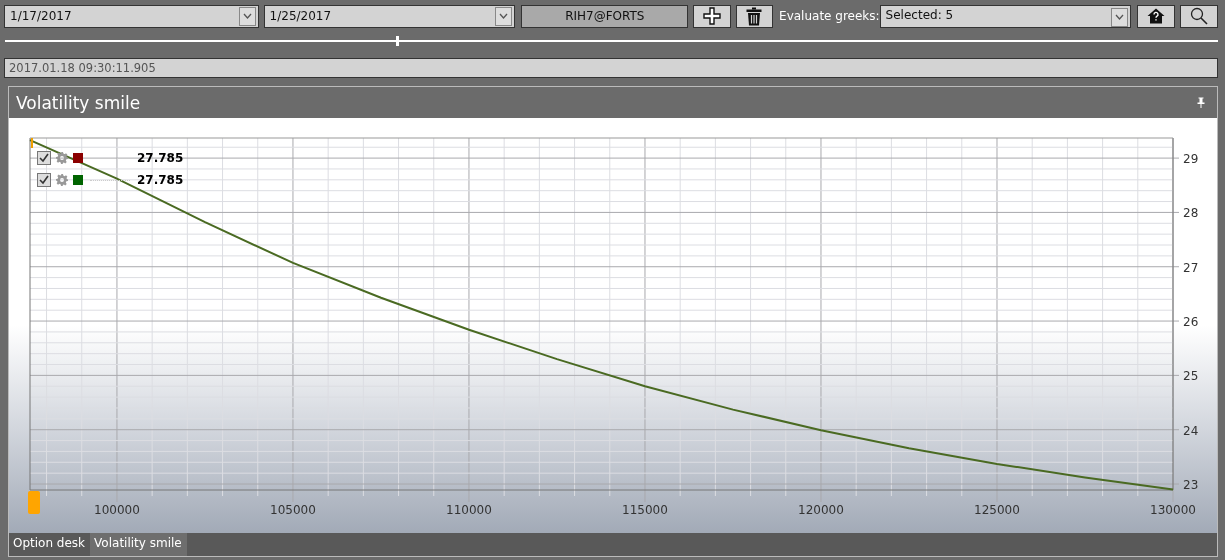 This screenshot has width=1225, height=560. I want to click on scroll-thumb, so click(34, 502).